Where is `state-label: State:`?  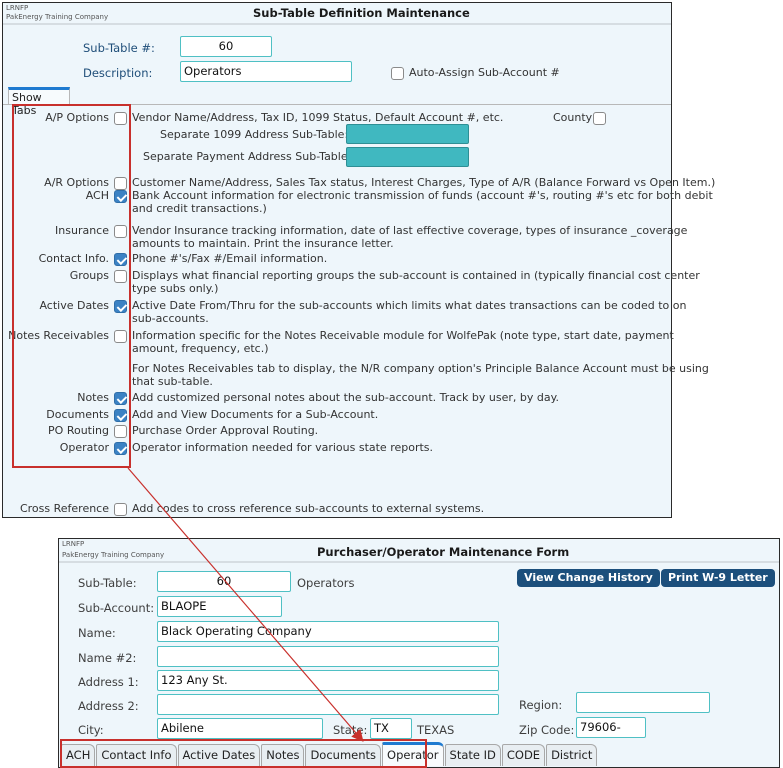 state-label: State: is located at coordinates (350, 730).